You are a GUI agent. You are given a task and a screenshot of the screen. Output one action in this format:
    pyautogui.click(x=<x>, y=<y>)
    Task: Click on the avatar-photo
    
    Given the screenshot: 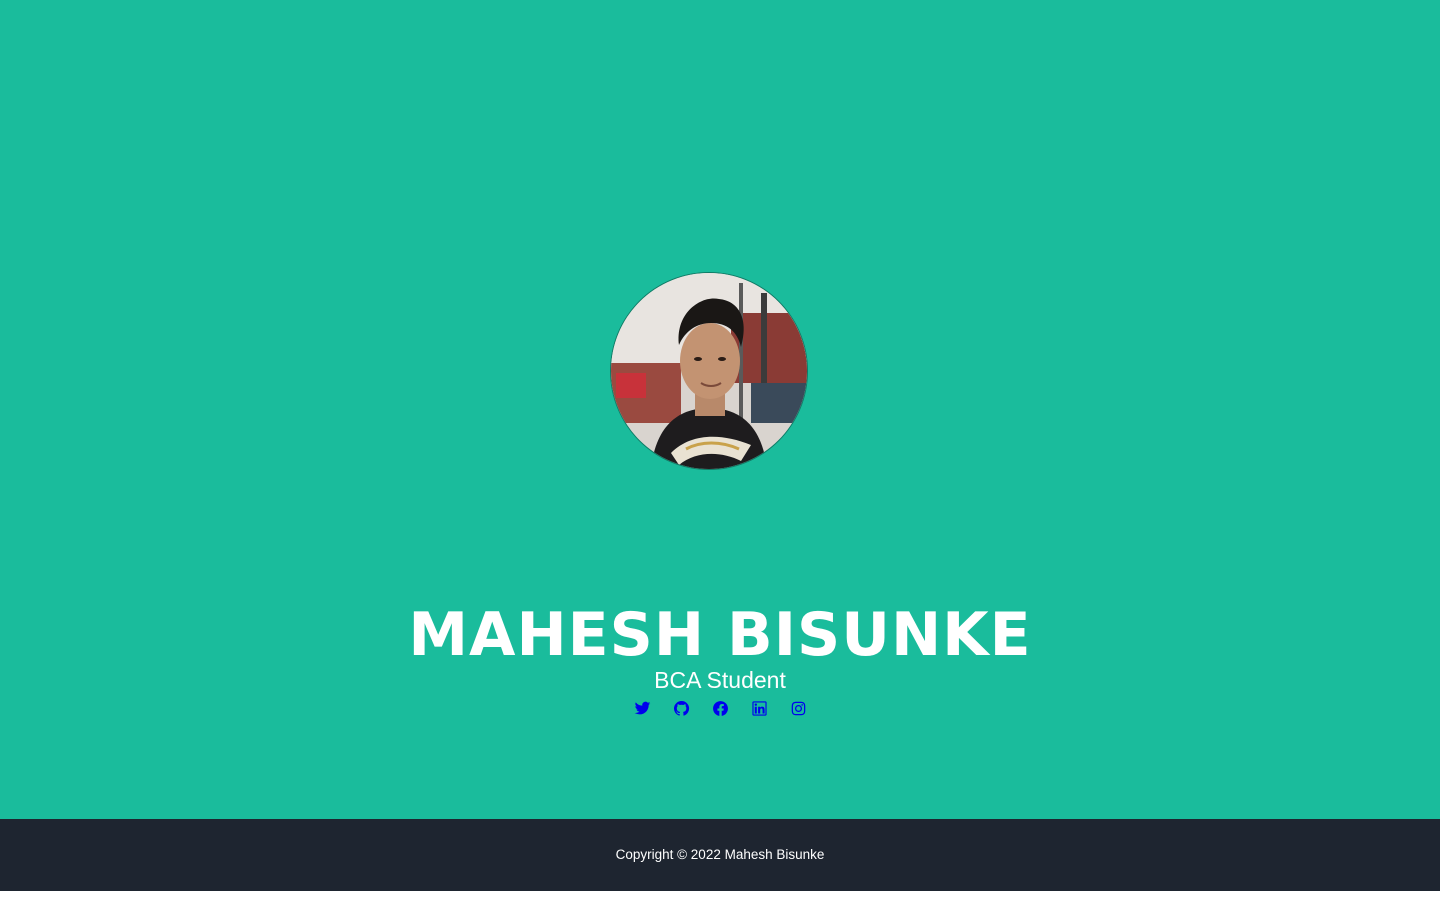 What is the action you would take?
    pyautogui.click(x=709, y=371)
    